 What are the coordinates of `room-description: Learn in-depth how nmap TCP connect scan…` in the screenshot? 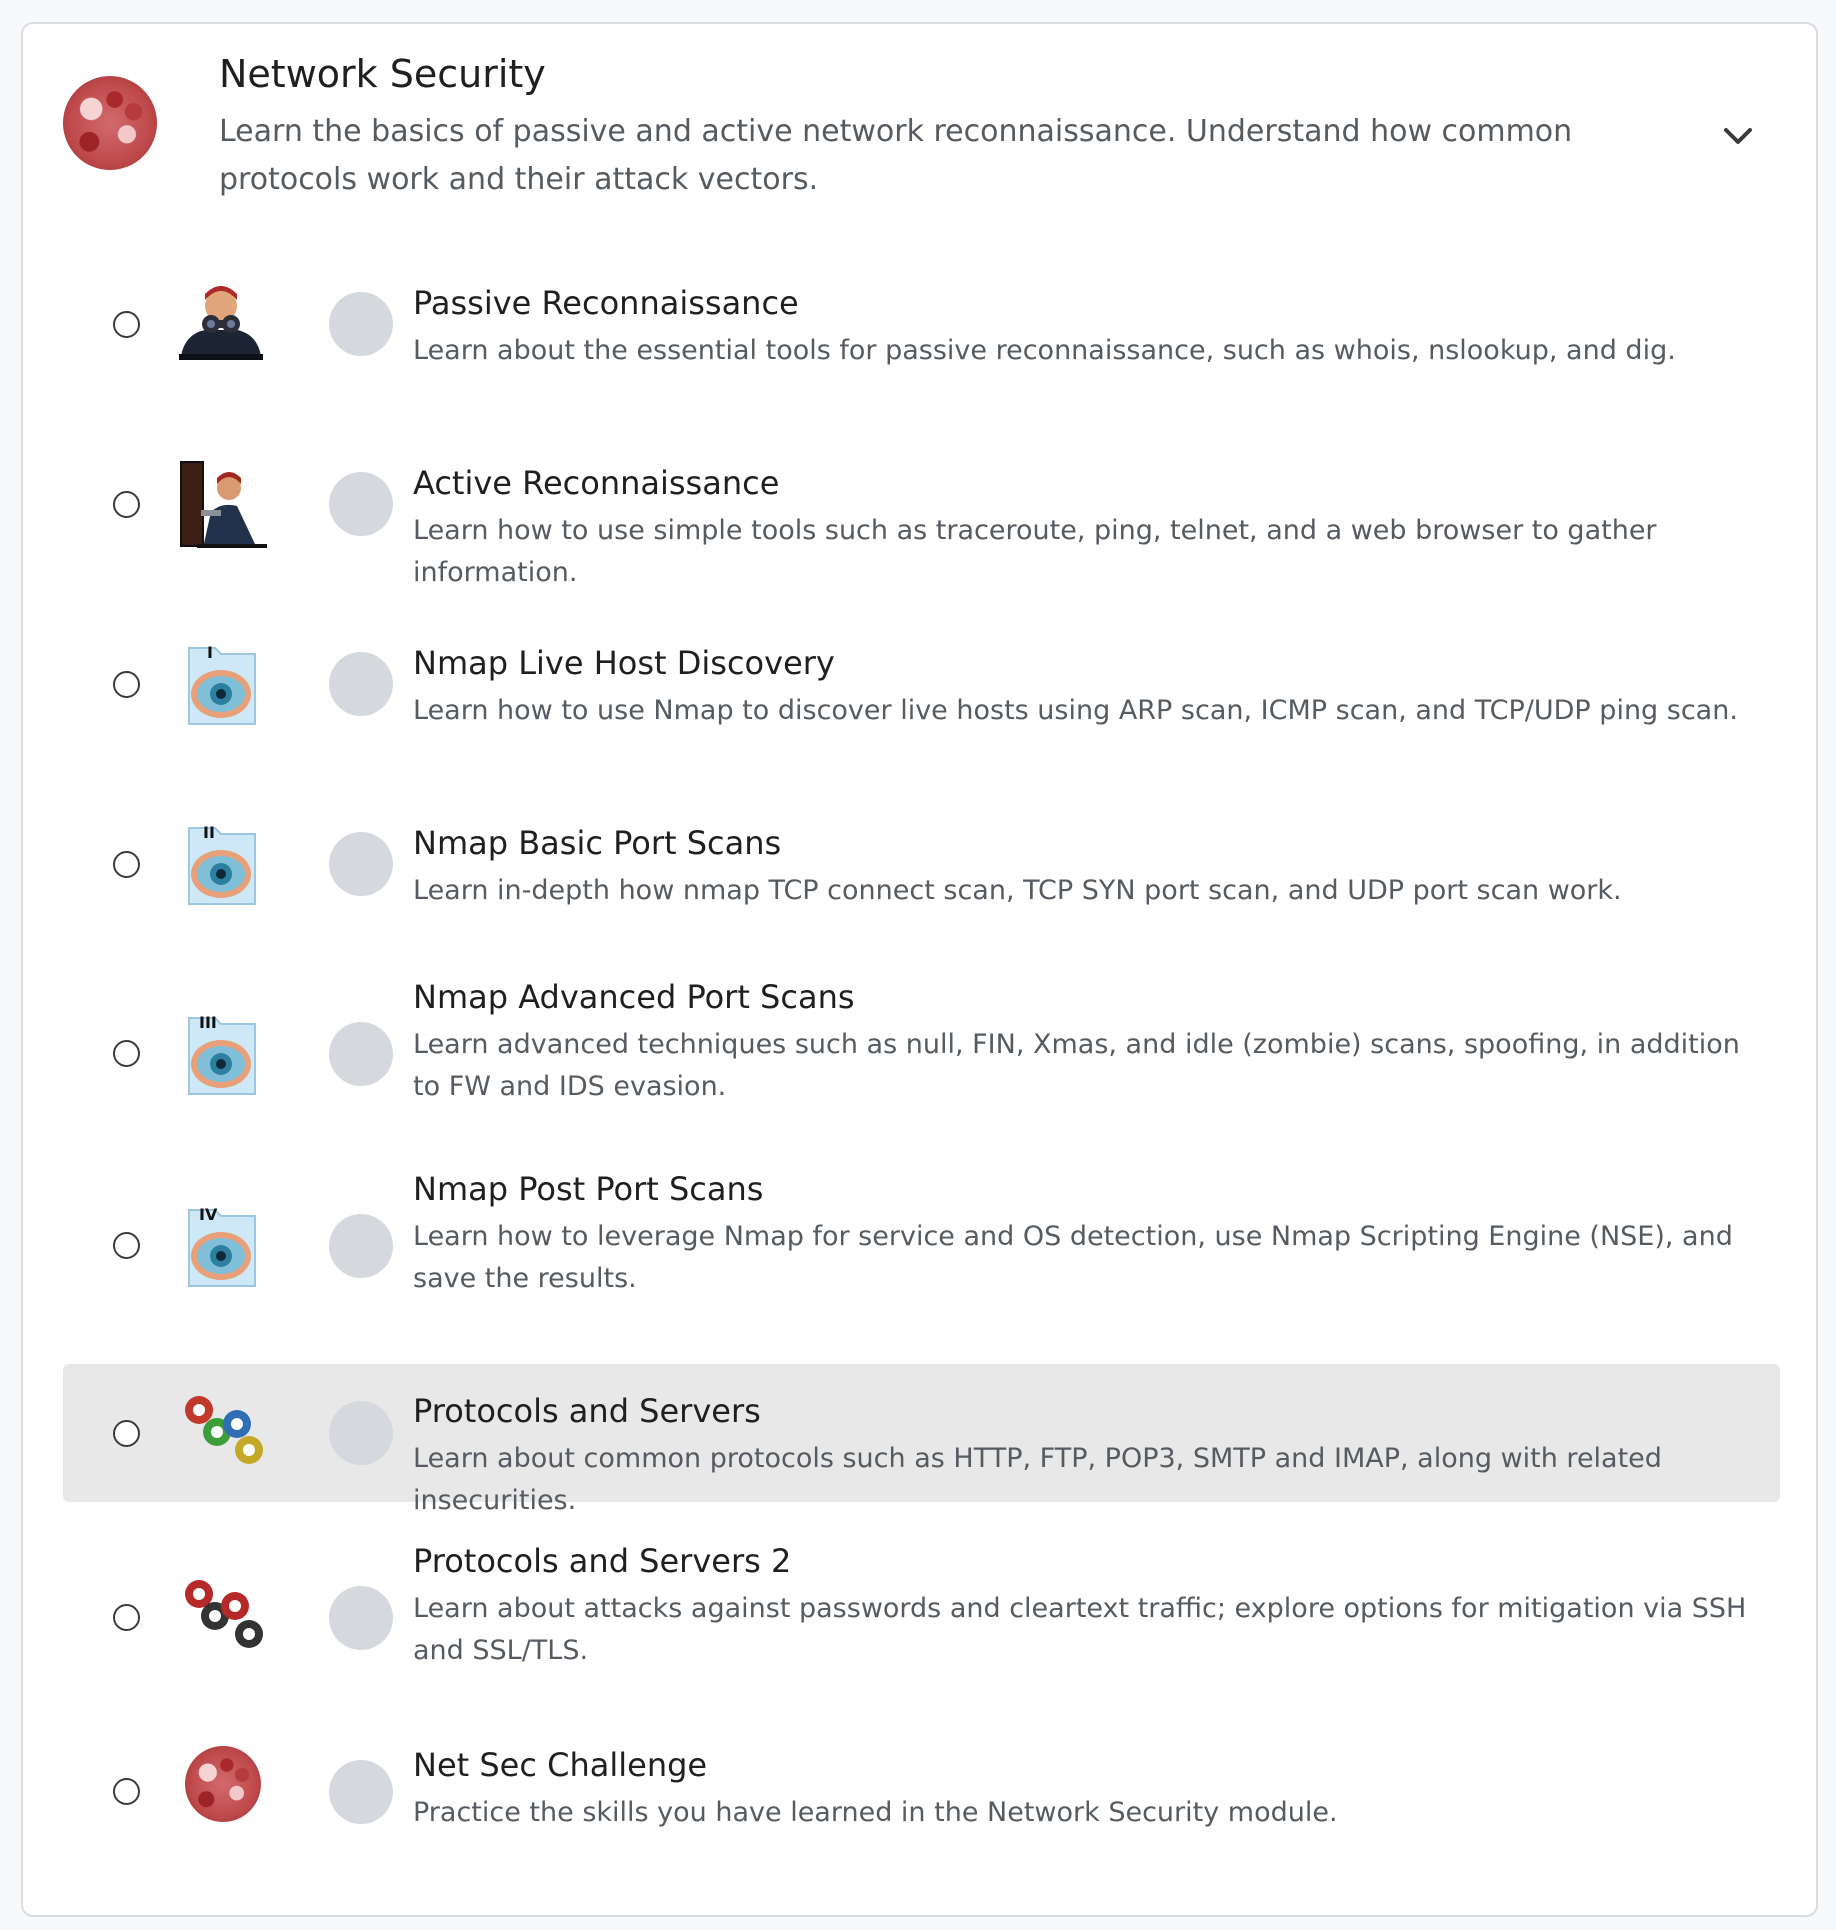 It's located at (1017, 890).